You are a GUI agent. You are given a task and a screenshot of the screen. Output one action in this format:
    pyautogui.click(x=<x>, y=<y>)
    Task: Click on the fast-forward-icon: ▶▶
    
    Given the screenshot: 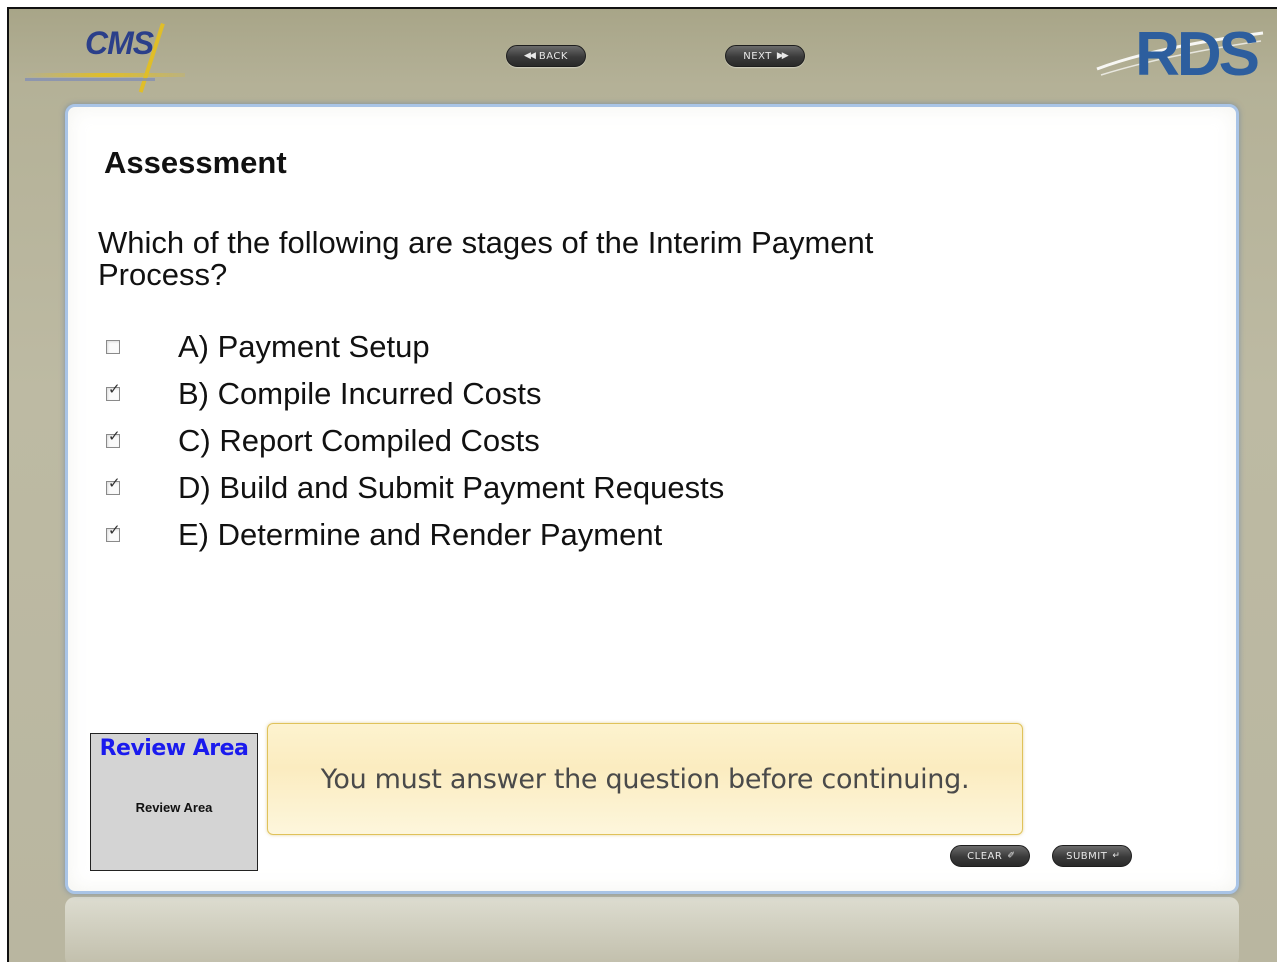 What is the action you would take?
    pyautogui.click(x=782, y=56)
    